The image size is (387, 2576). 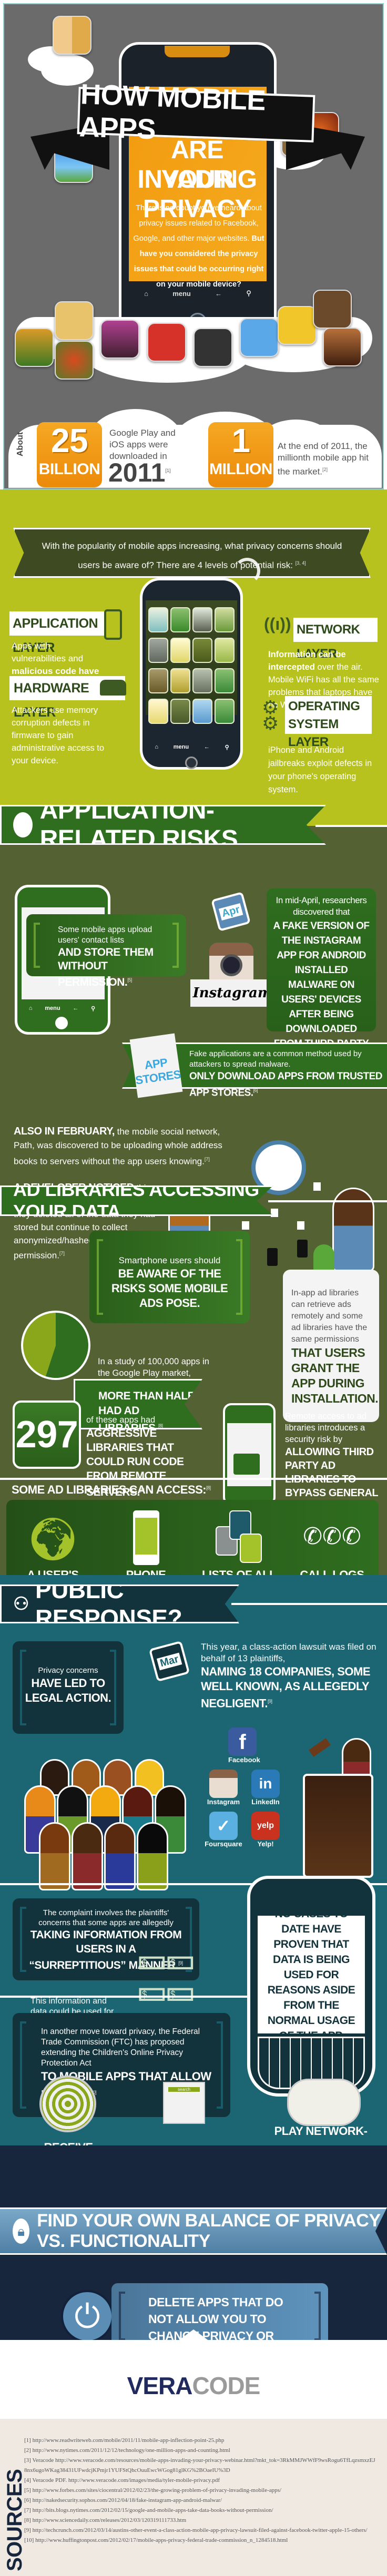 I want to click on february-bold: ALSO IN FEBRUARY,, so click(x=64, y=1131).